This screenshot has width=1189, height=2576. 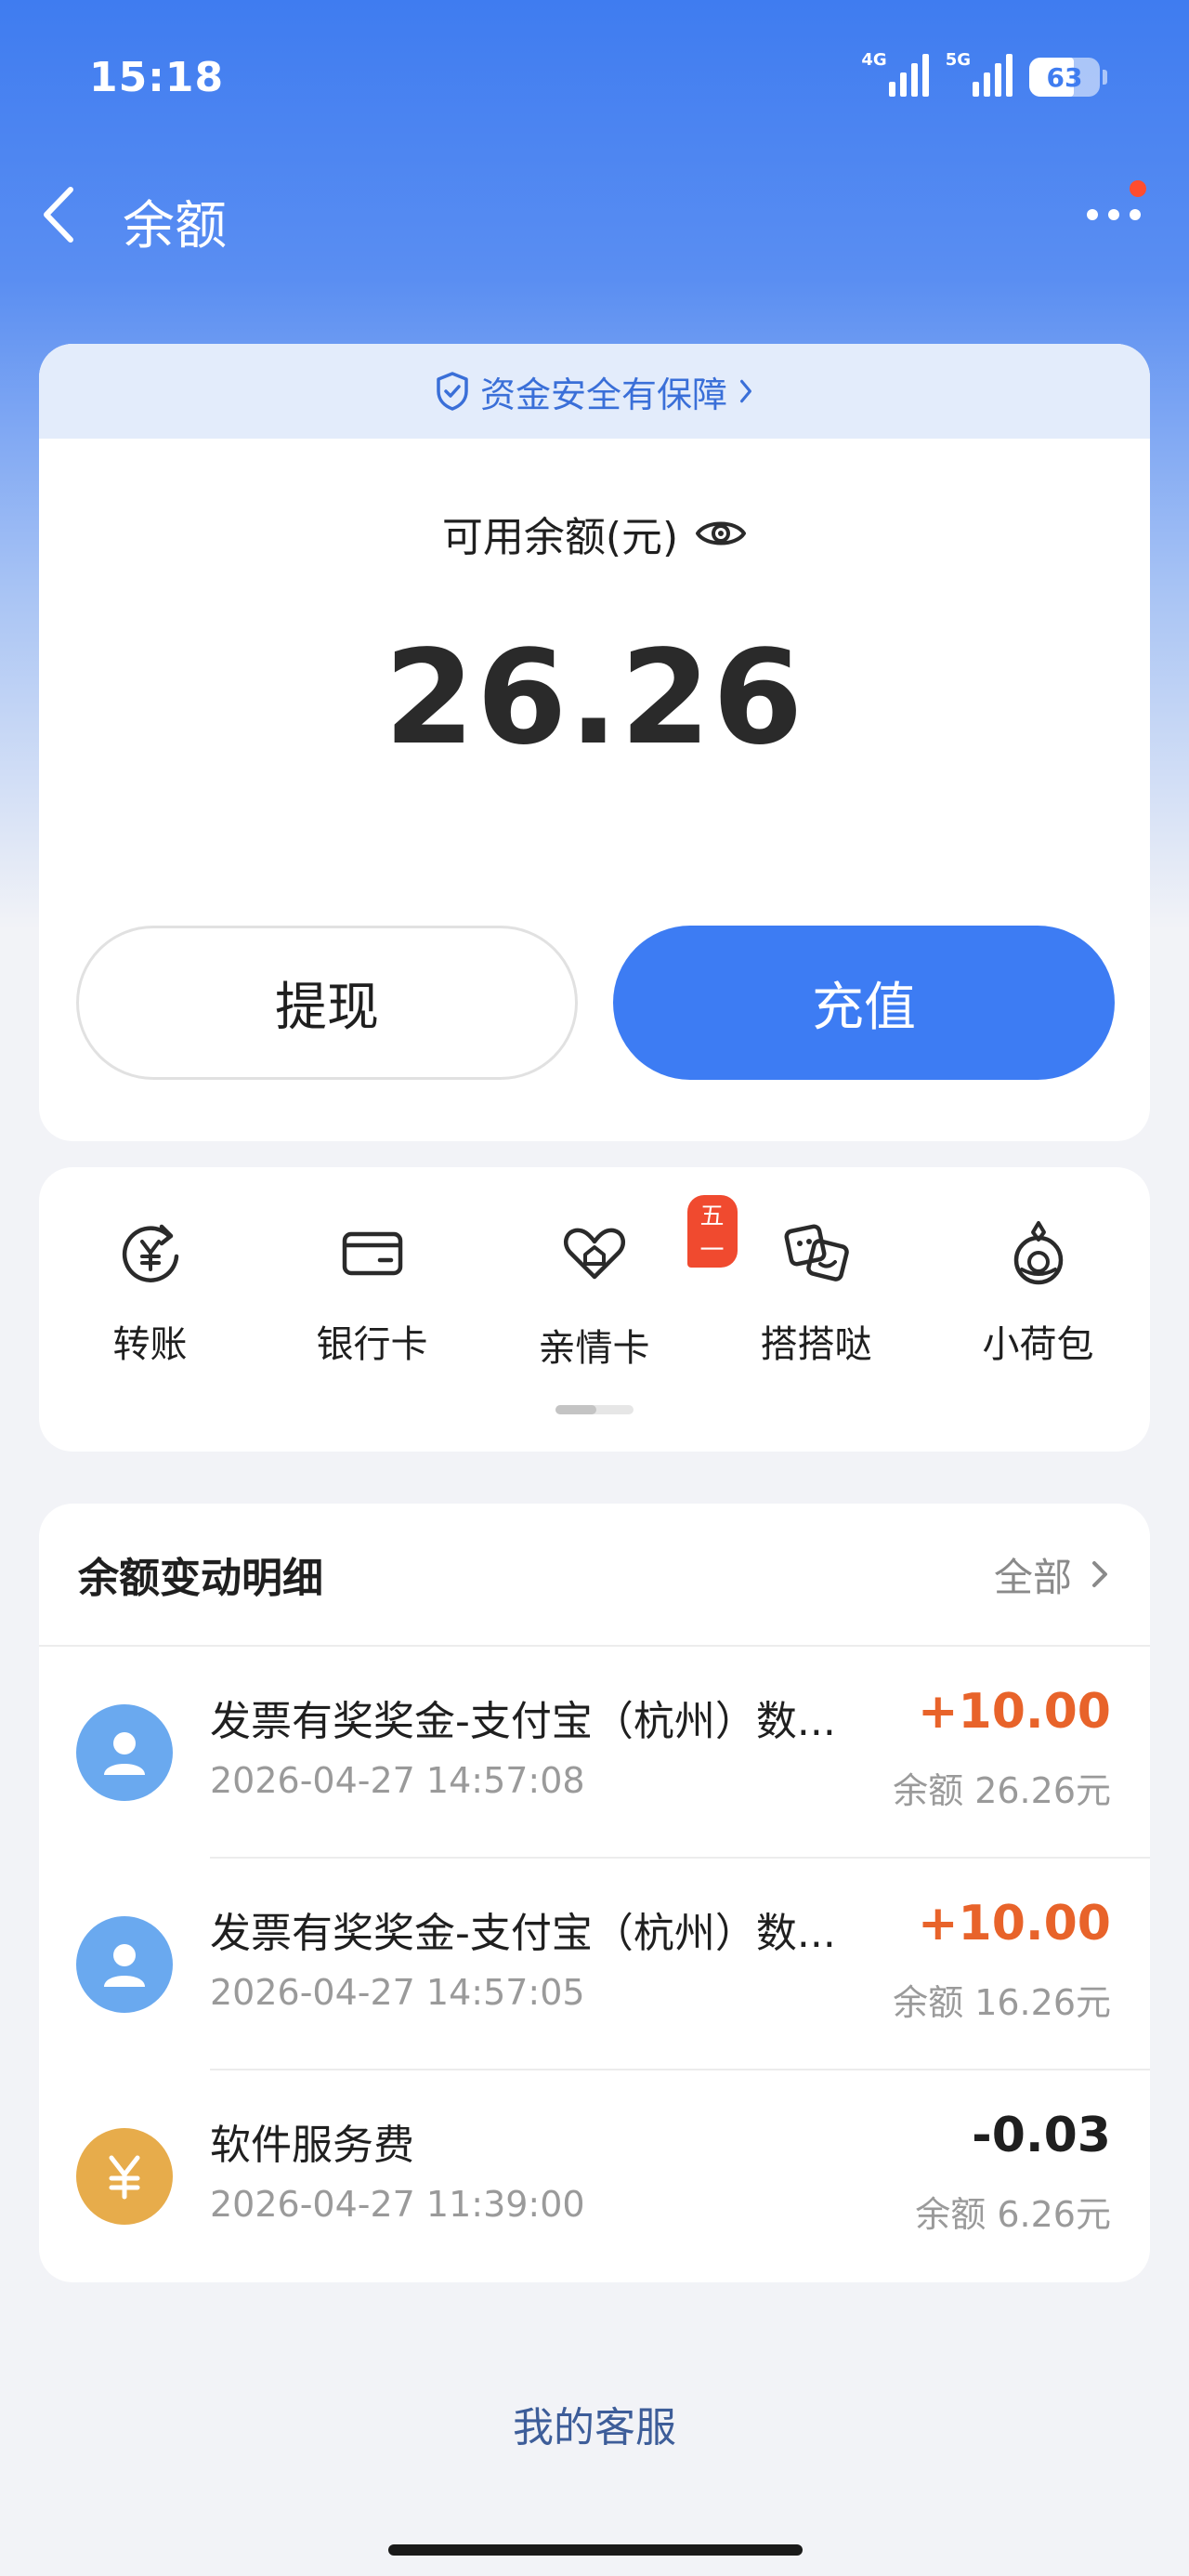 What do you see at coordinates (816, 1294) in the screenshot?
I see `action-dadada: 搭搭哒` at bounding box center [816, 1294].